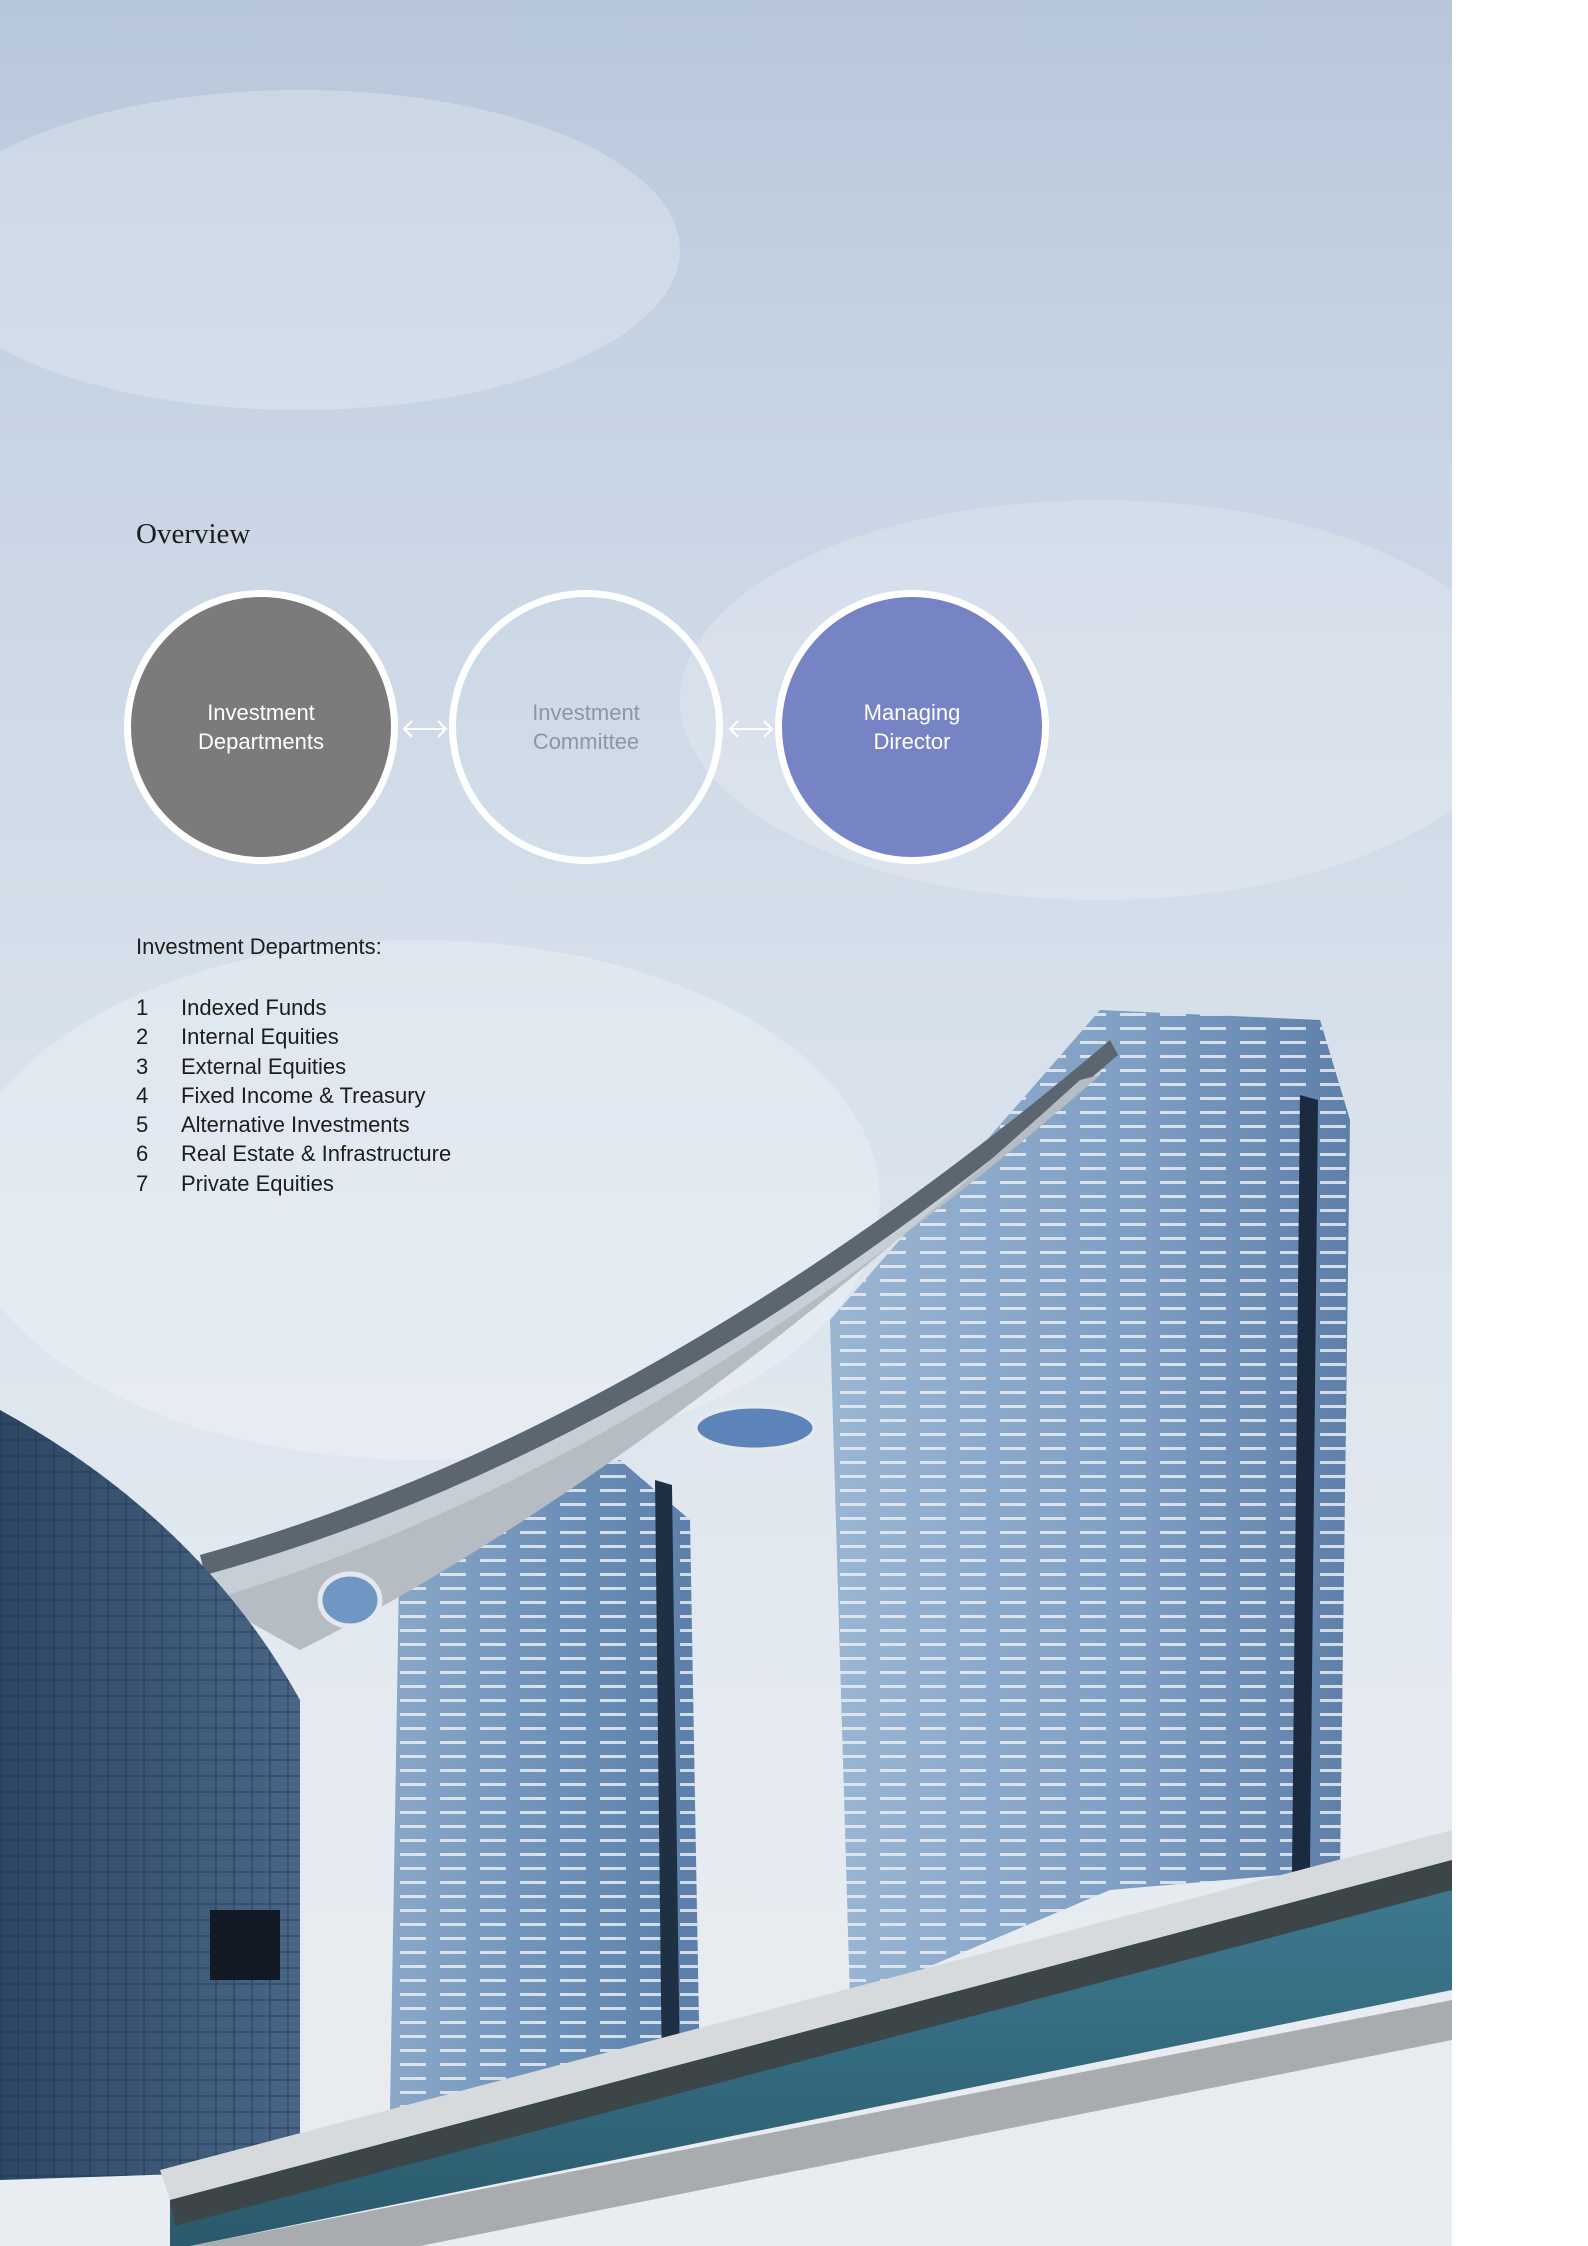 This screenshot has height=2246, width=1588. What do you see at coordinates (193, 534) in the screenshot?
I see `section-title: Overview` at bounding box center [193, 534].